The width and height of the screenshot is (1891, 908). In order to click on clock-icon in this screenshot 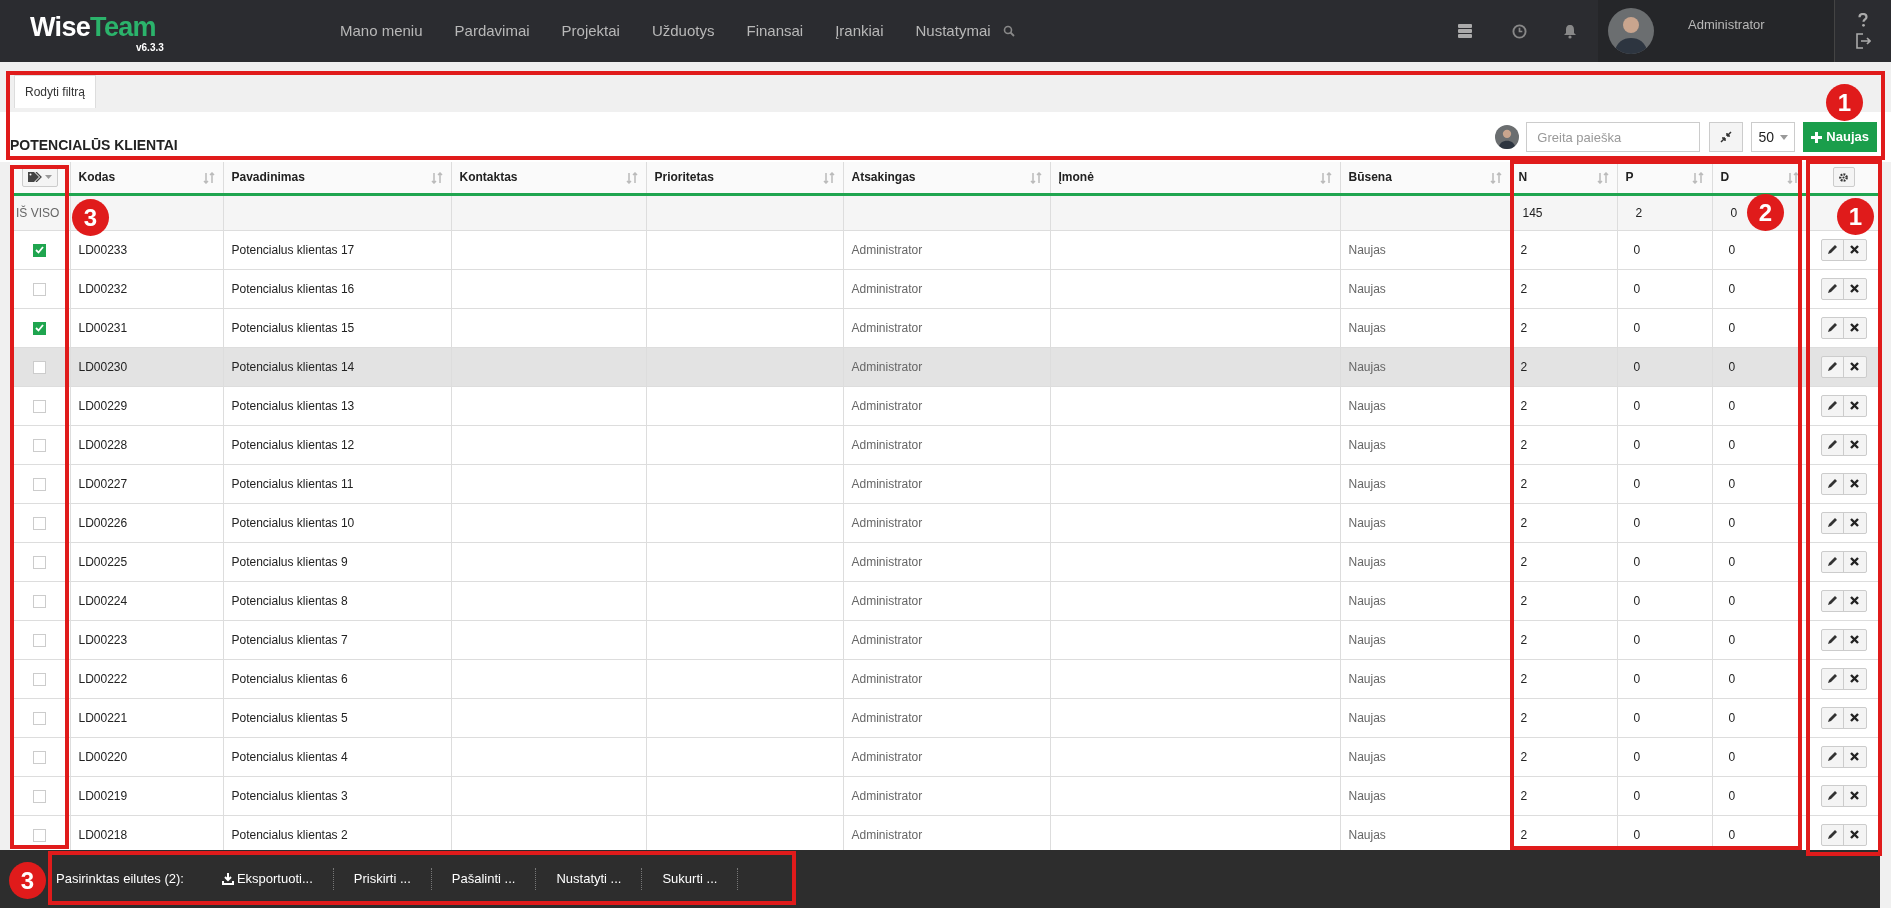, I will do `click(1519, 31)`.